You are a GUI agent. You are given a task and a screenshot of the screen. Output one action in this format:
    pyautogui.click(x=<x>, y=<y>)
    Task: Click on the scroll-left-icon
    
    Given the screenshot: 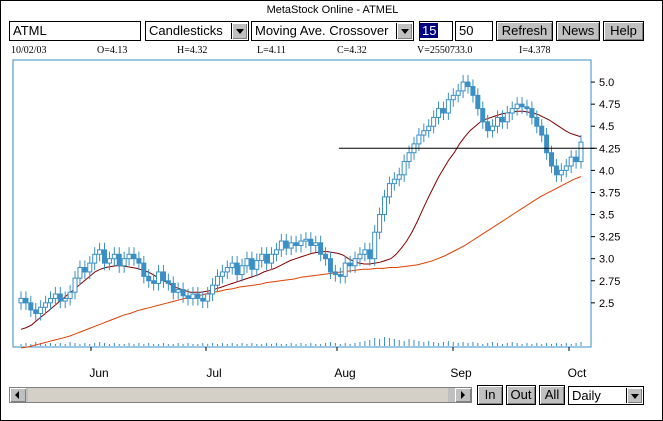 What is the action you would take?
    pyautogui.click(x=18, y=395)
    